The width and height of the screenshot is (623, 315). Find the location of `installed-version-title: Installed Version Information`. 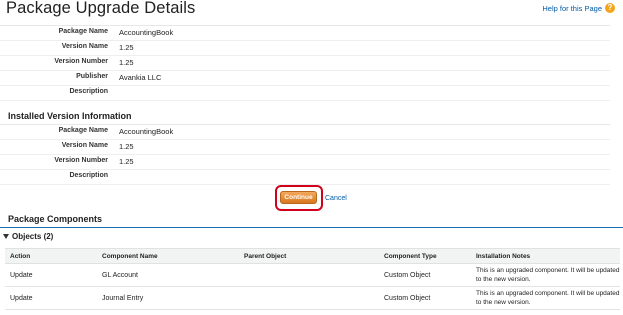

installed-version-title: Installed Version Information is located at coordinates (70, 116).